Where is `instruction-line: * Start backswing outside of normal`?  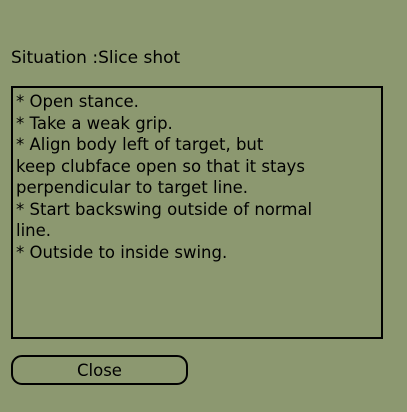 instruction-line: * Start backswing outside of normal is located at coordinates (164, 209).